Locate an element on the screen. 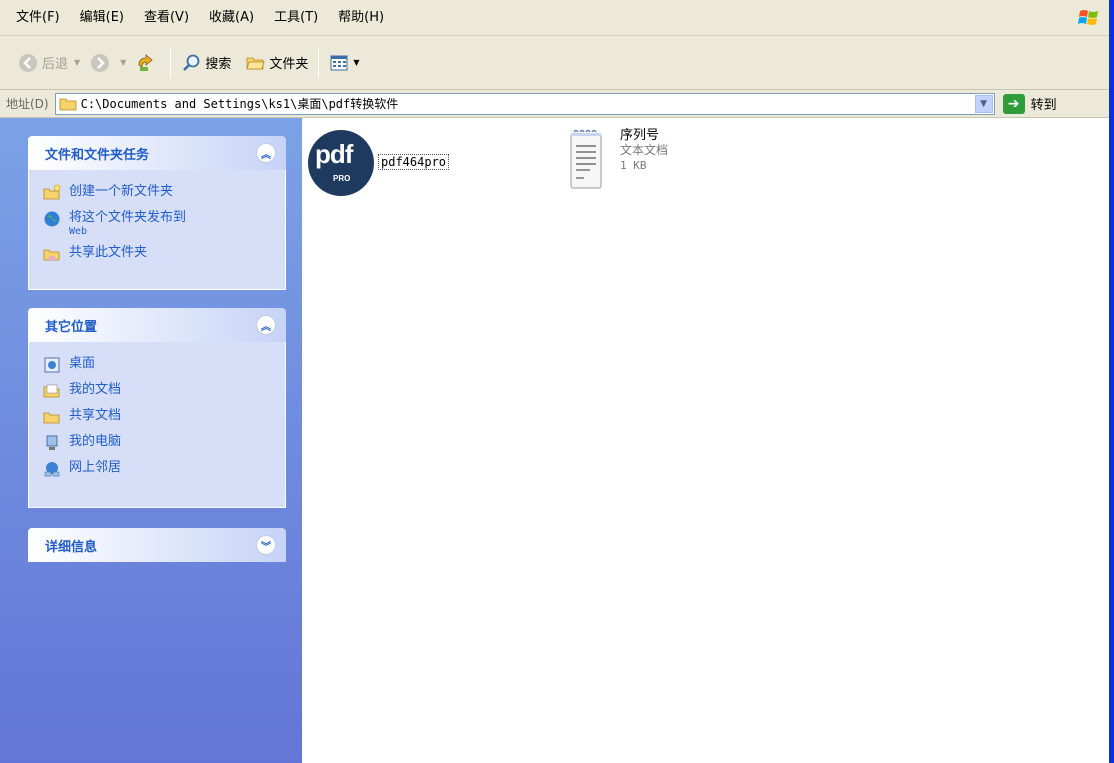 The height and width of the screenshot is (763, 1114). file-size: 1 KB is located at coordinates (633, 165).